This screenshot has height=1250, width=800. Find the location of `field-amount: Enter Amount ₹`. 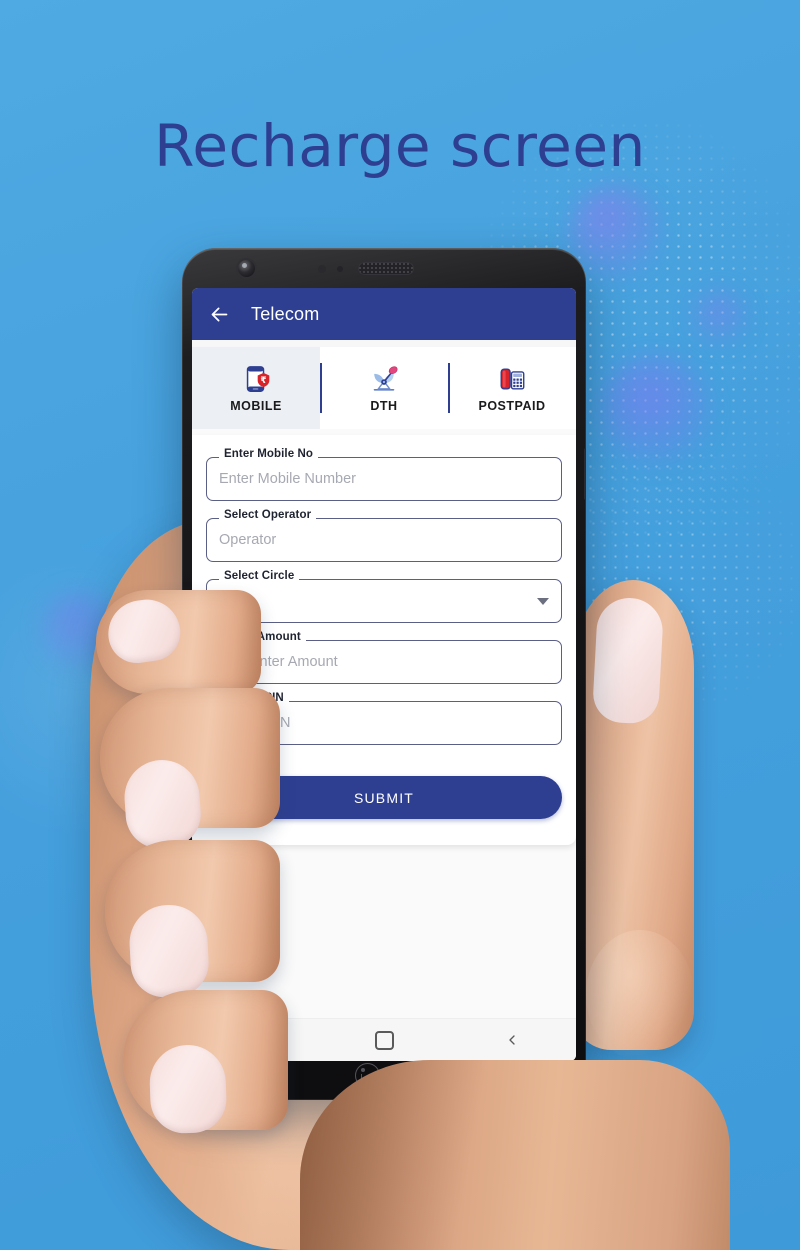

field-amount: Enter Amount ₹ is located at coordinates (384, 657).